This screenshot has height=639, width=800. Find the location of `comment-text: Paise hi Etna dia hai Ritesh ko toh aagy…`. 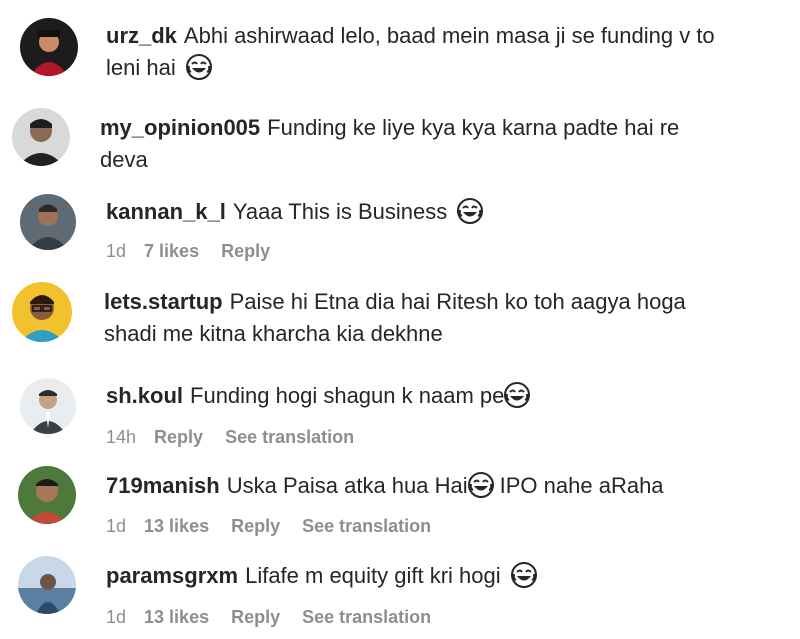

comment-text: Paise hi Etna dia hai Ritesh ko toh aagy… is located at coordinates (457, 301).